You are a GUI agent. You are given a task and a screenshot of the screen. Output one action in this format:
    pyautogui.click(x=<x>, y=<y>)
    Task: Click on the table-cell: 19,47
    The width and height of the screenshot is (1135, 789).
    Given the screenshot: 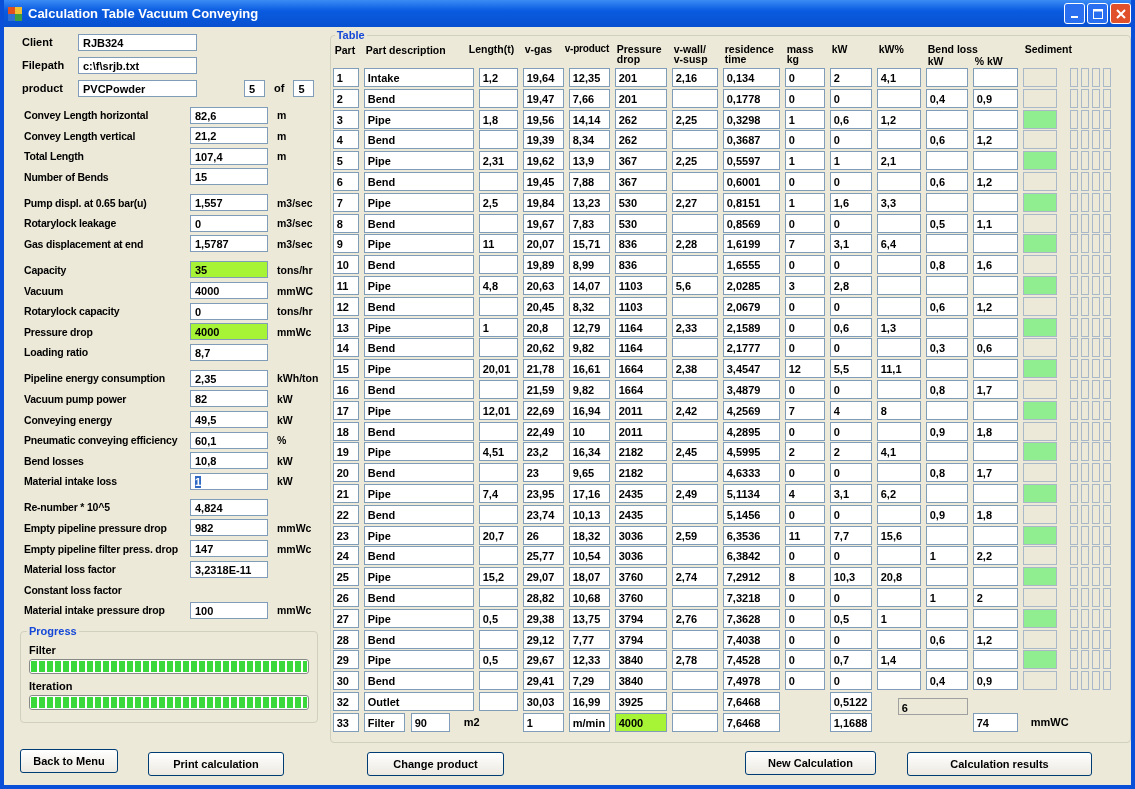 What is the action you would take?
    pyautogui.click(x=543, y=98)
    